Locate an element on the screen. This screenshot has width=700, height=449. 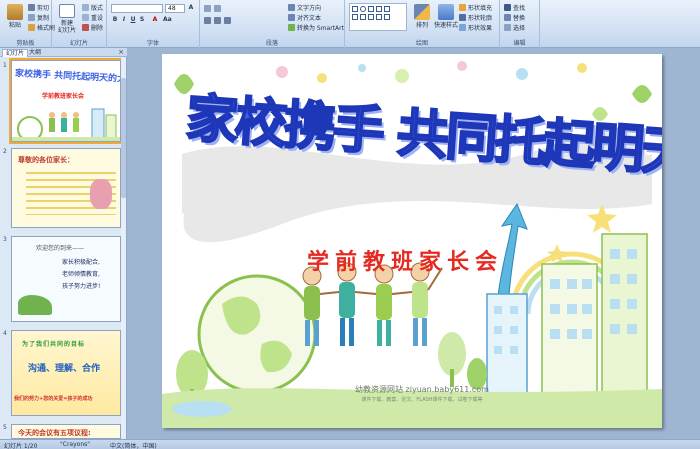
panel-tabs: 幻灯片 大纲 × is located at coordinates (63, 52).